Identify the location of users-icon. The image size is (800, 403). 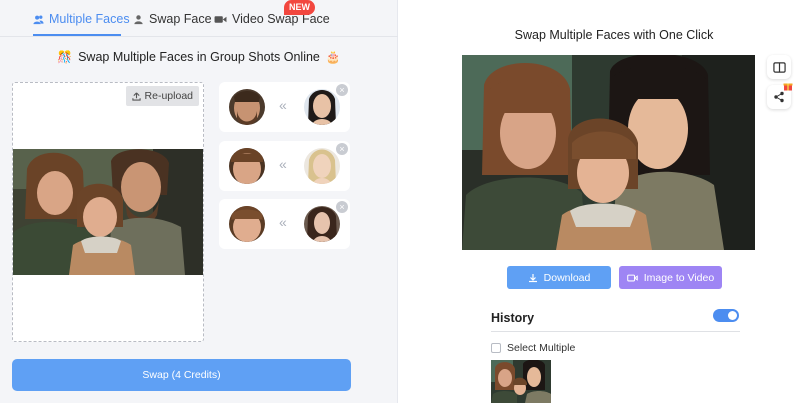
(38, 19).